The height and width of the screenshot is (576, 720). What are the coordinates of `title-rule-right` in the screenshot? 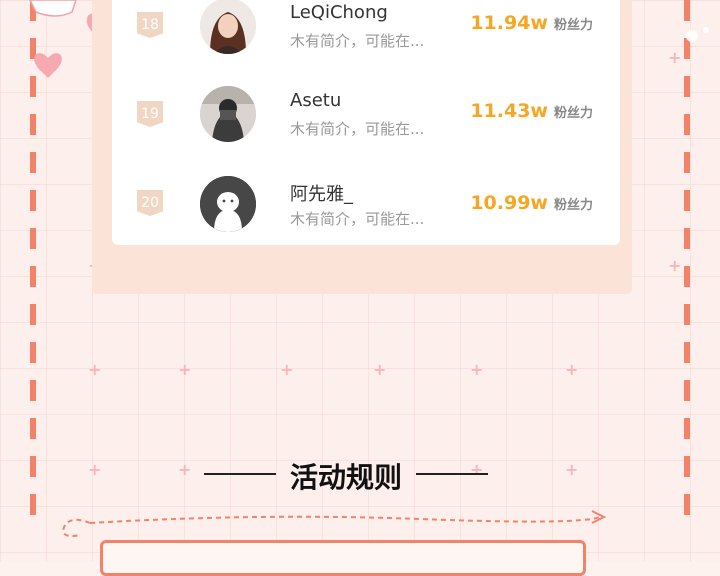 It's located at (452, 474).